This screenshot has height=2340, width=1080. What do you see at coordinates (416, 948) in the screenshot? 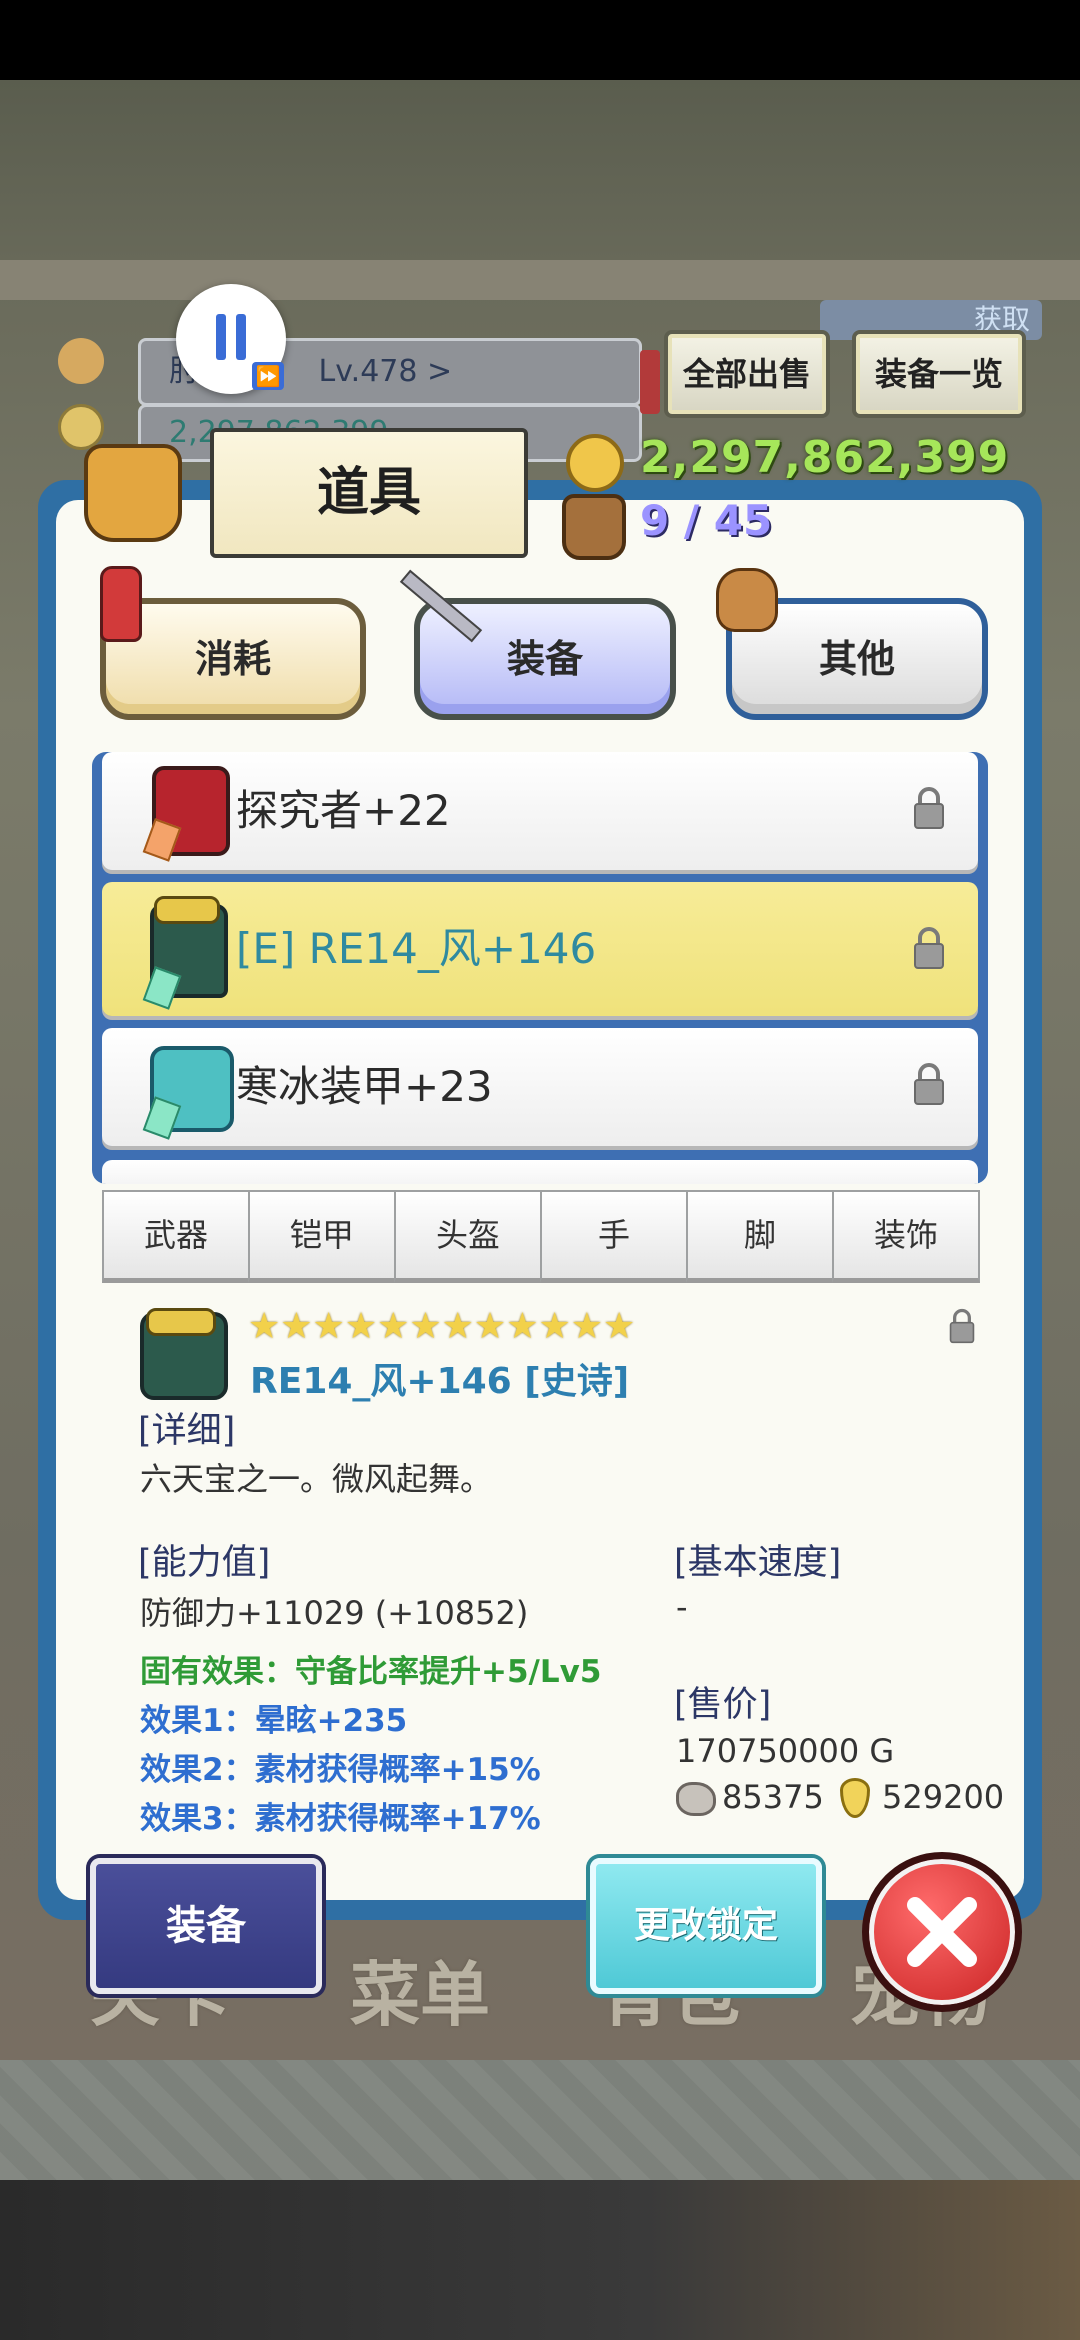
I see `item-name: [E] RE14_风+146` at bounding box center [416, 948].